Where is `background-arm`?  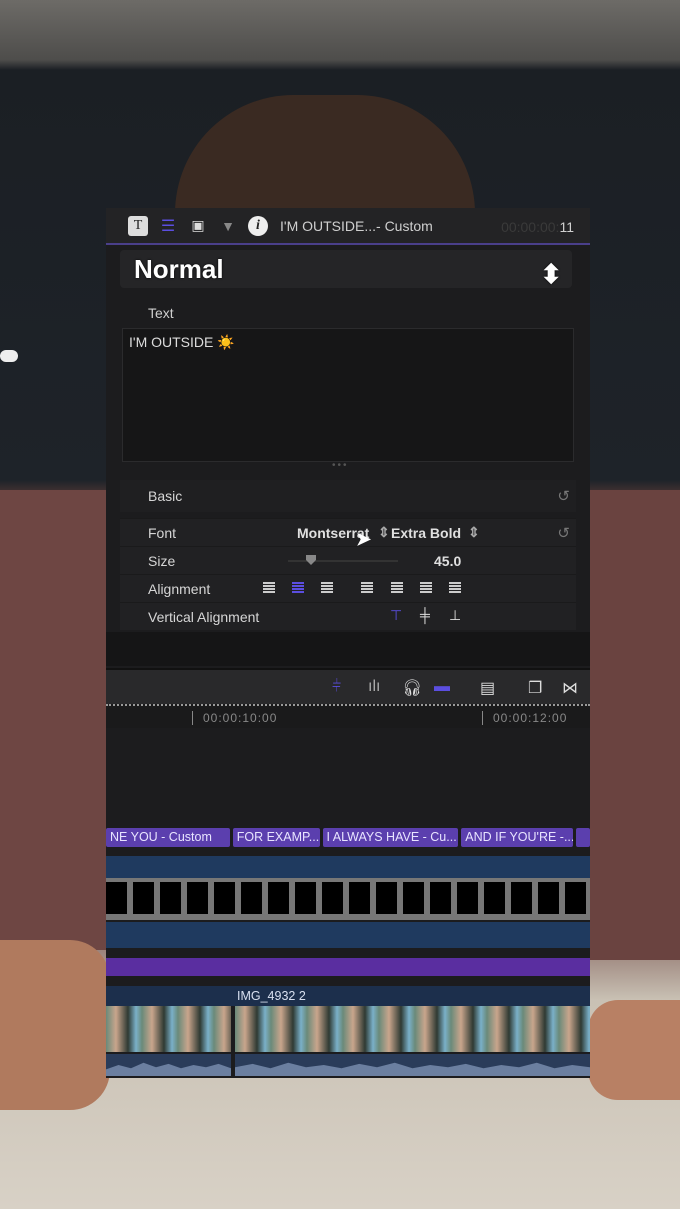
background-arm is located at coordinates (55, 1025).